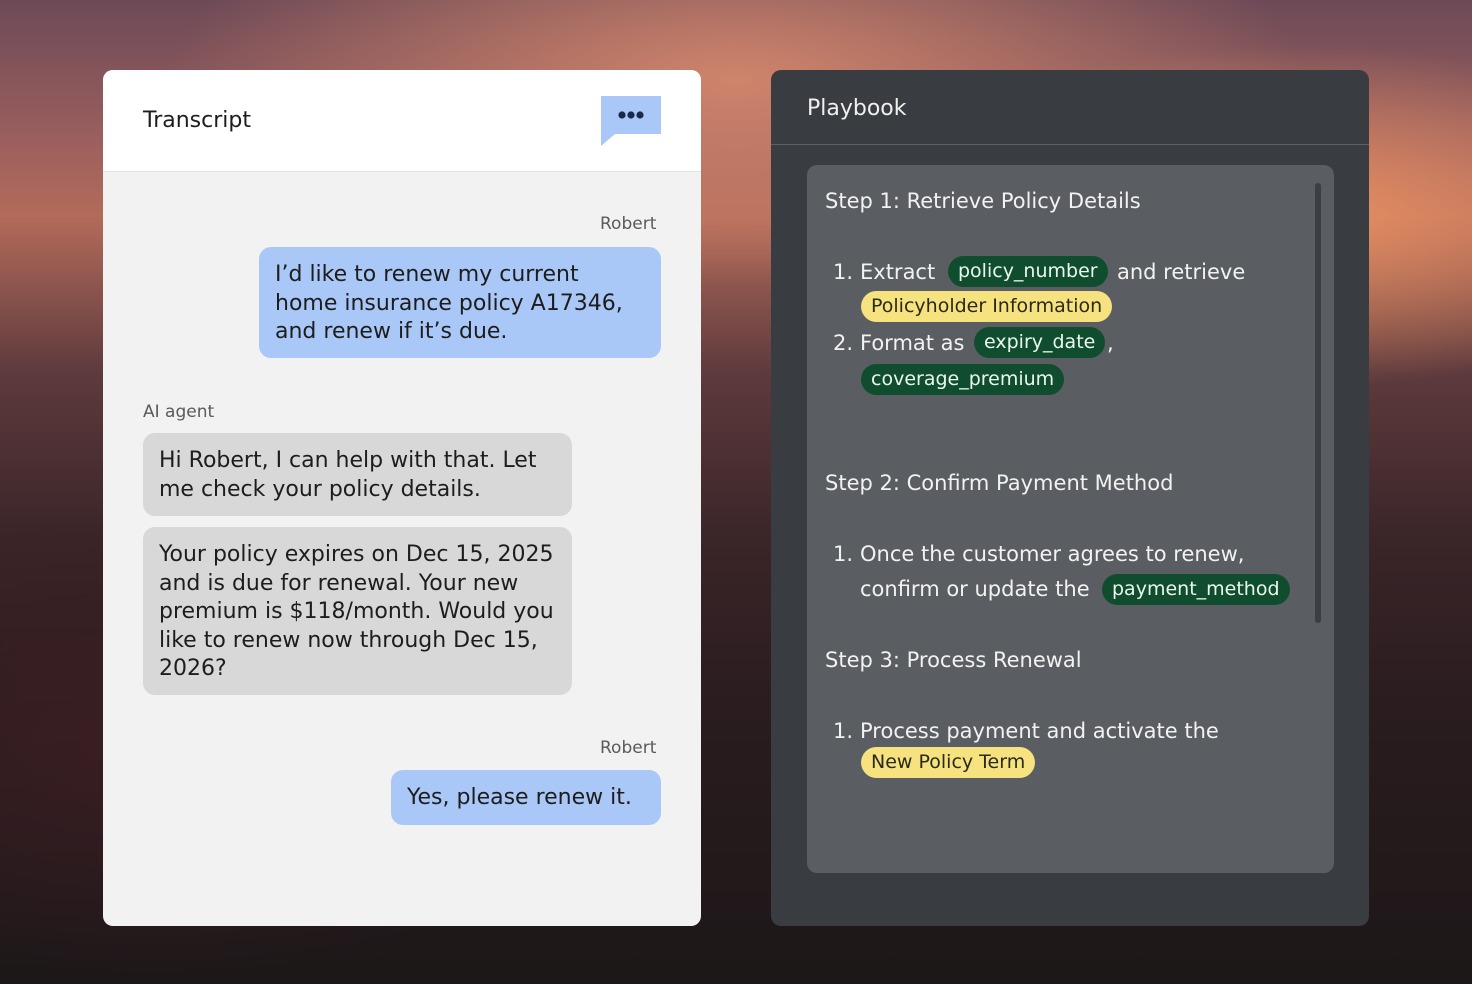 Image resolution: width=1472 pixels, height=984 pixels. Describe the element at coordinates (402, 121) in the screenshot. I see `transcript-header: Transcript` at that location.